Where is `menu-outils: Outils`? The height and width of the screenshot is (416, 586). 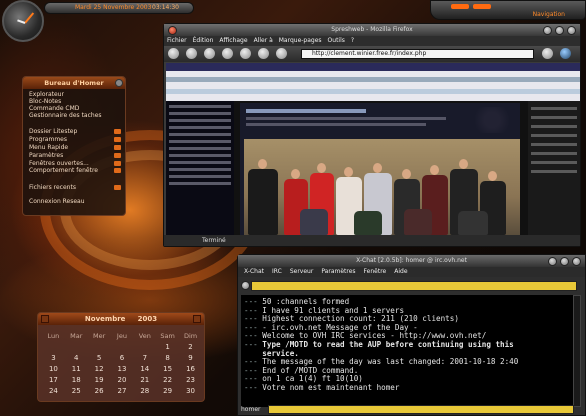
menu-outils: Outils is located at coordinates (336, 41).